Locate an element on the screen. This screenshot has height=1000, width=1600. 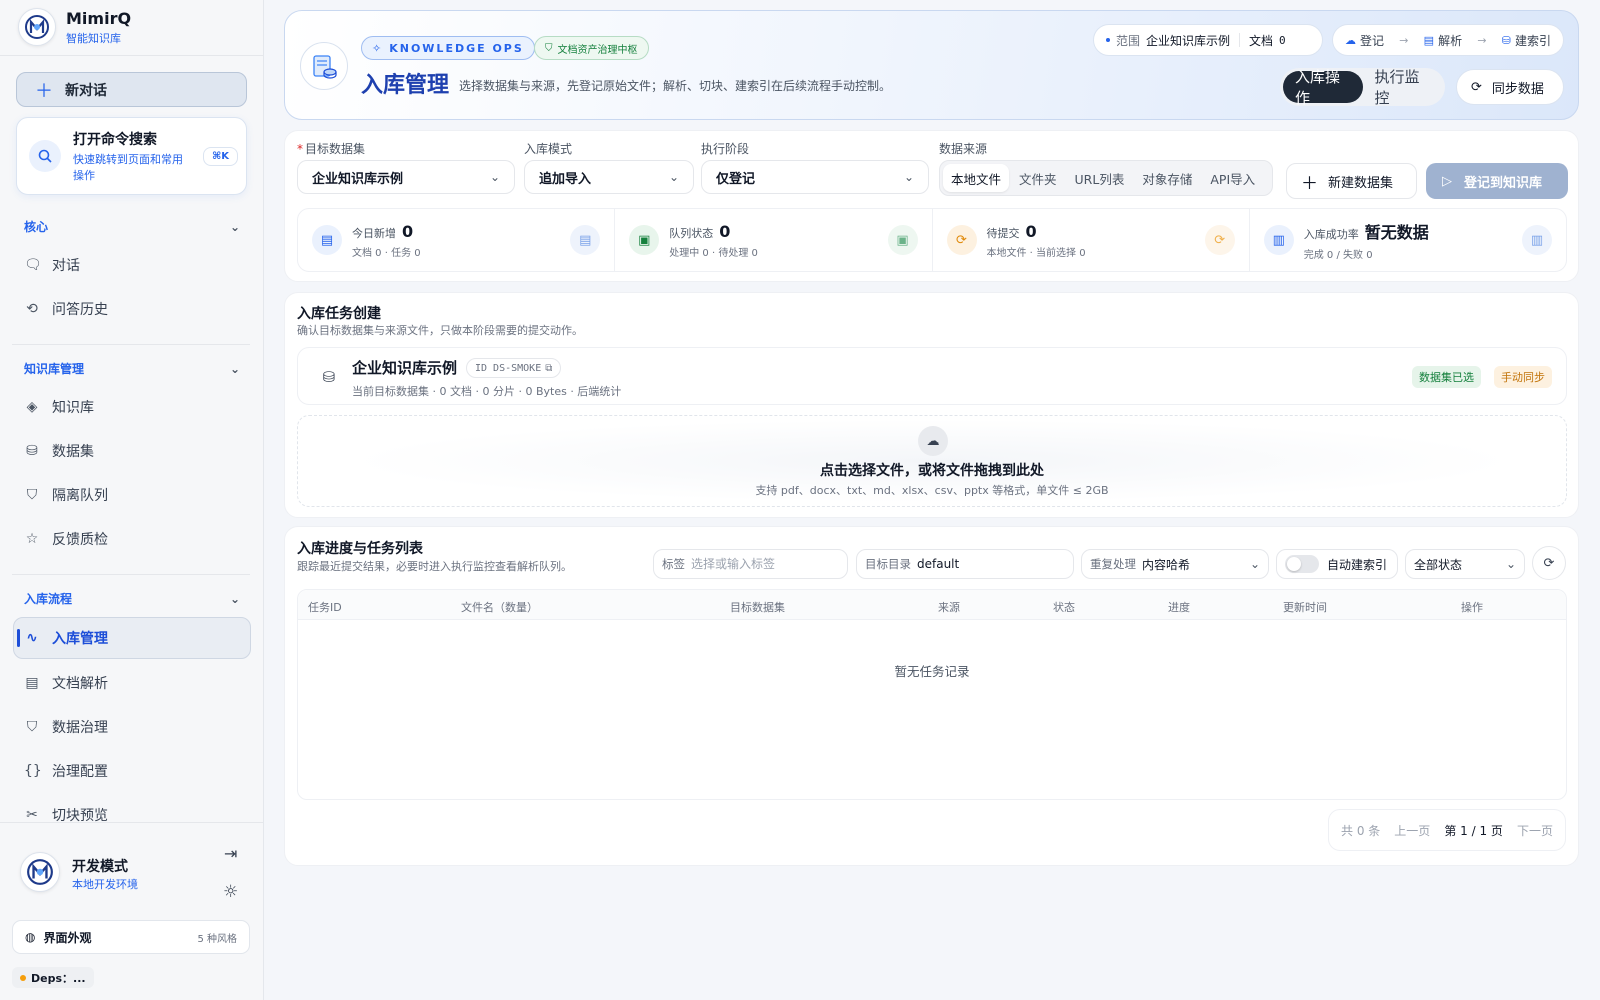
tag-input: 标签 is located at coordinates (750, 564).